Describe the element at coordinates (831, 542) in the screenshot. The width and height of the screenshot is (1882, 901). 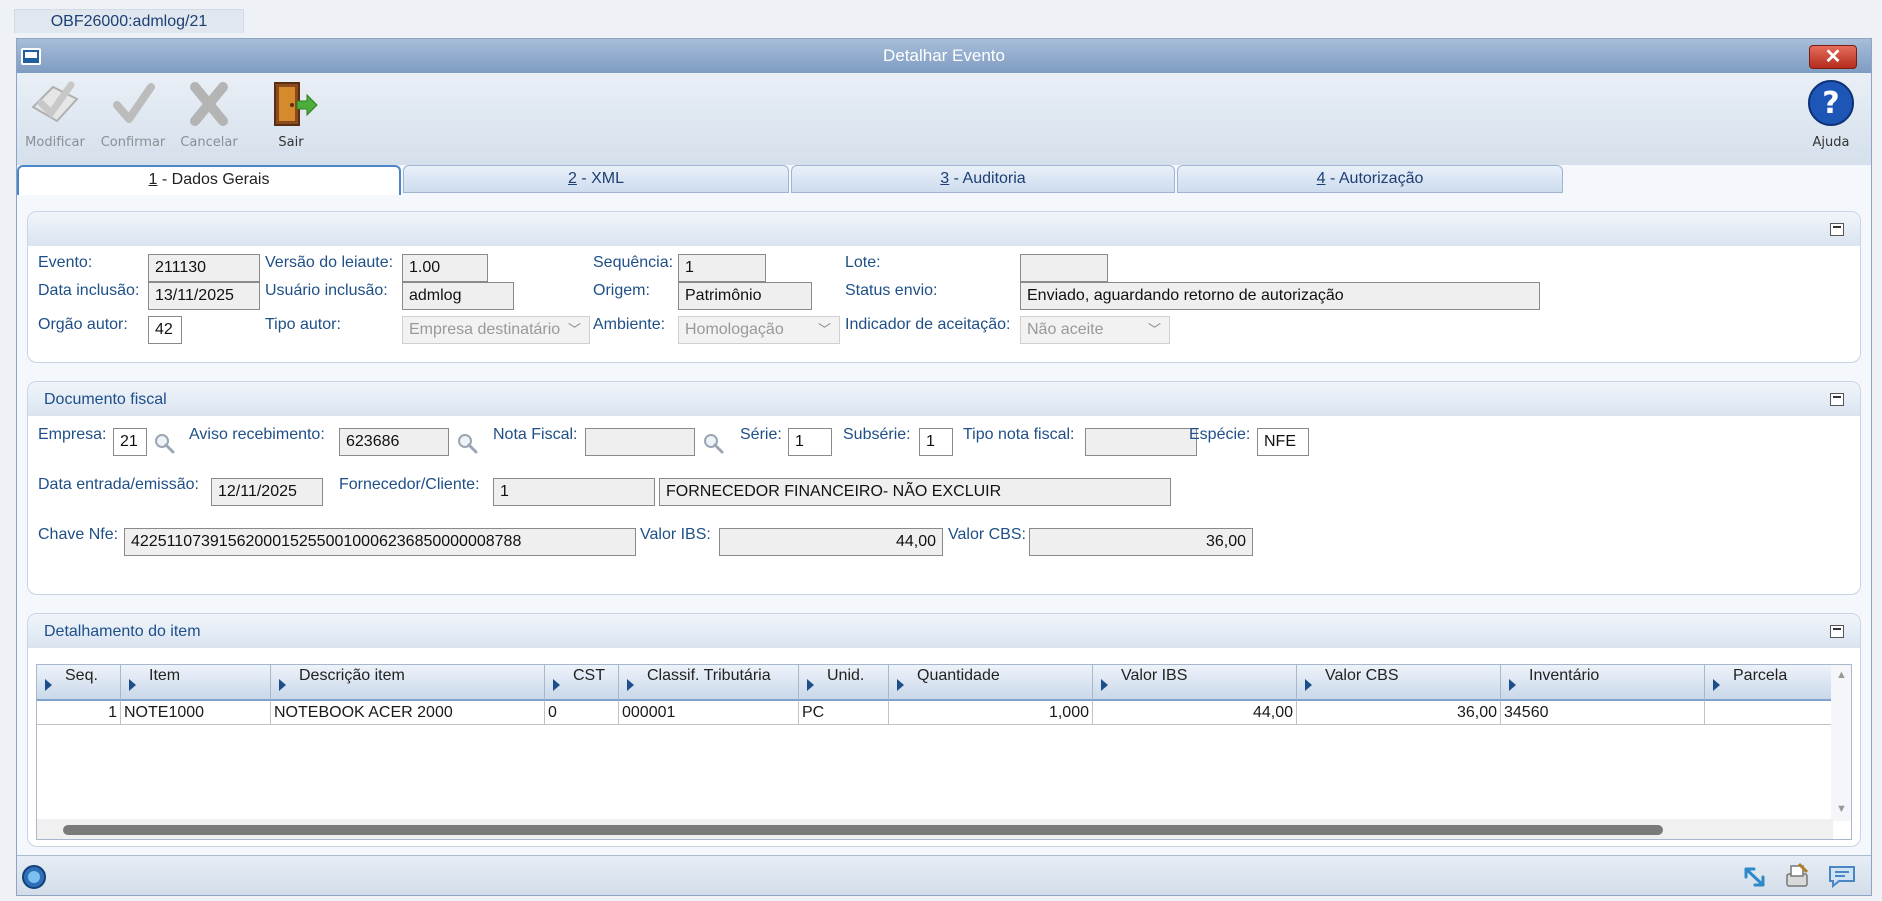
I see `valor-ibs-field: 44,00` at that location.